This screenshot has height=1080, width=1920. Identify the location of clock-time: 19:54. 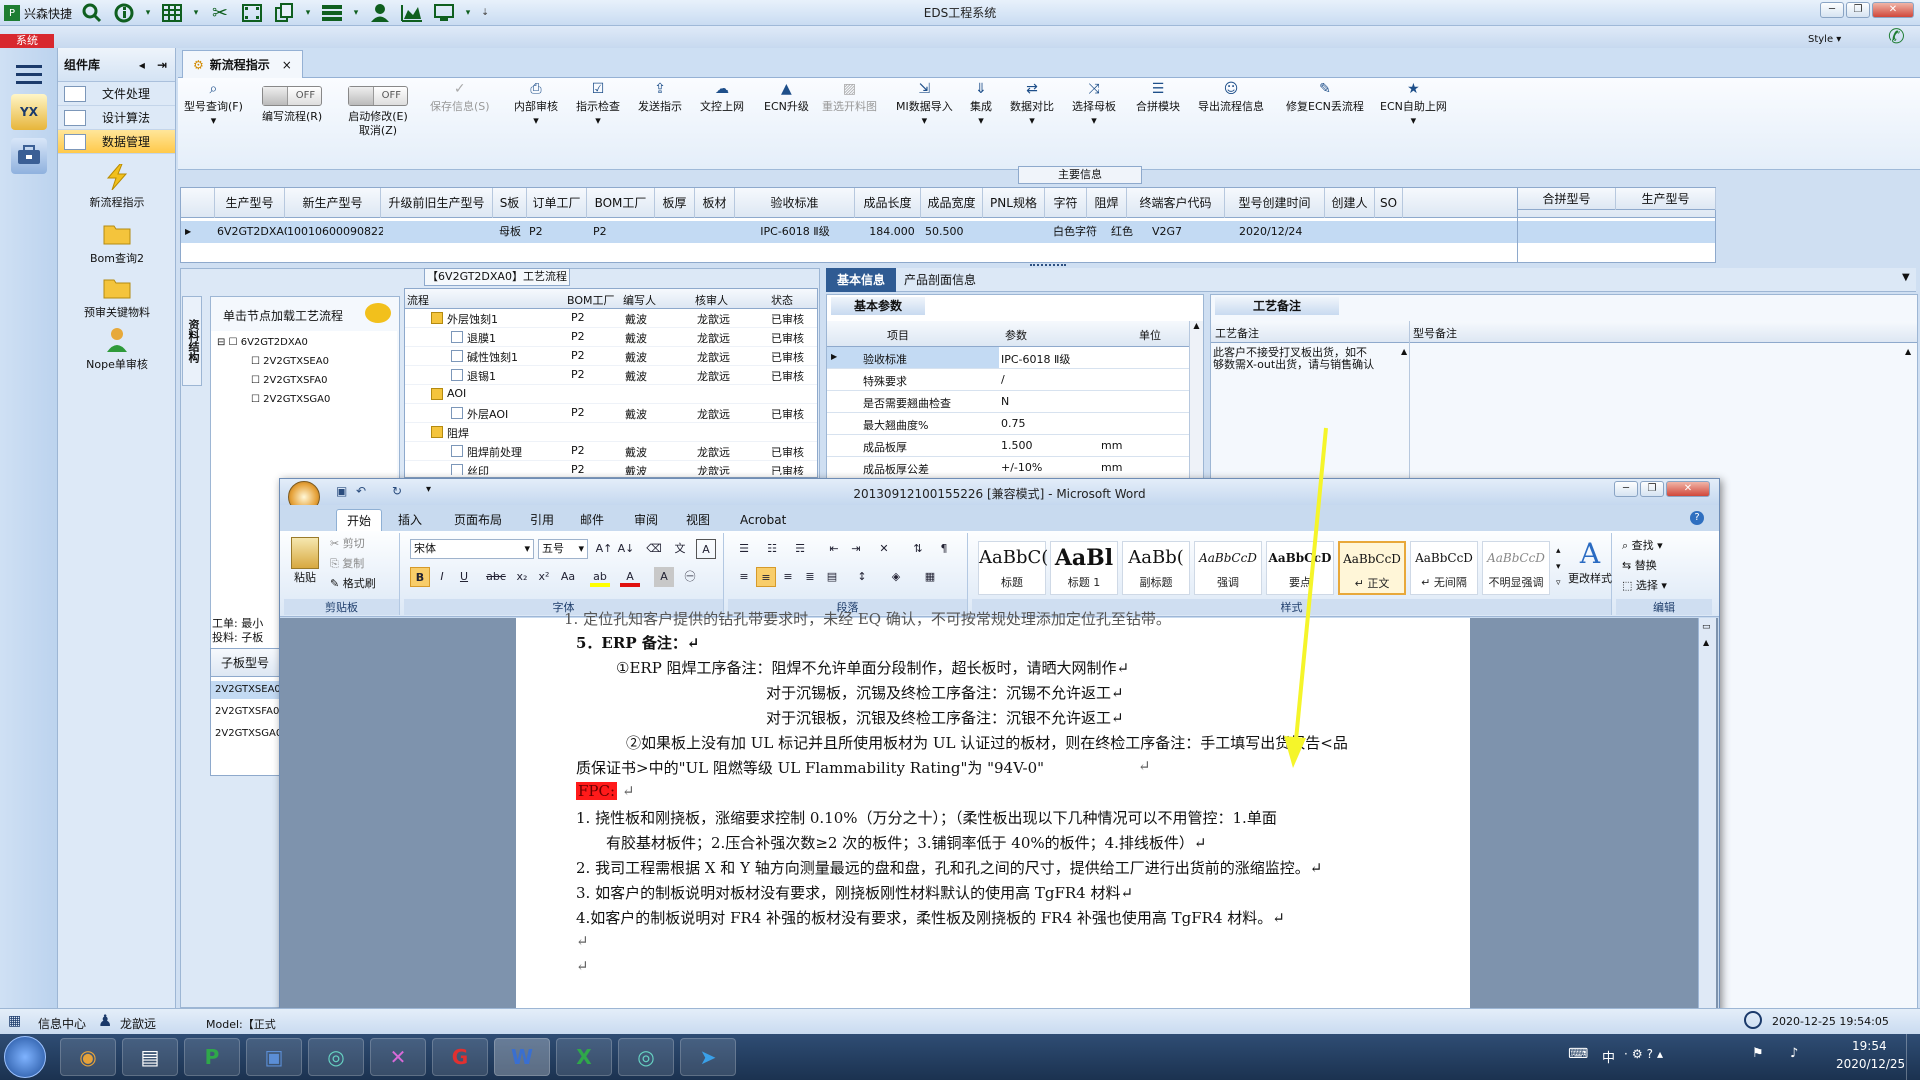
(1869, 1046).